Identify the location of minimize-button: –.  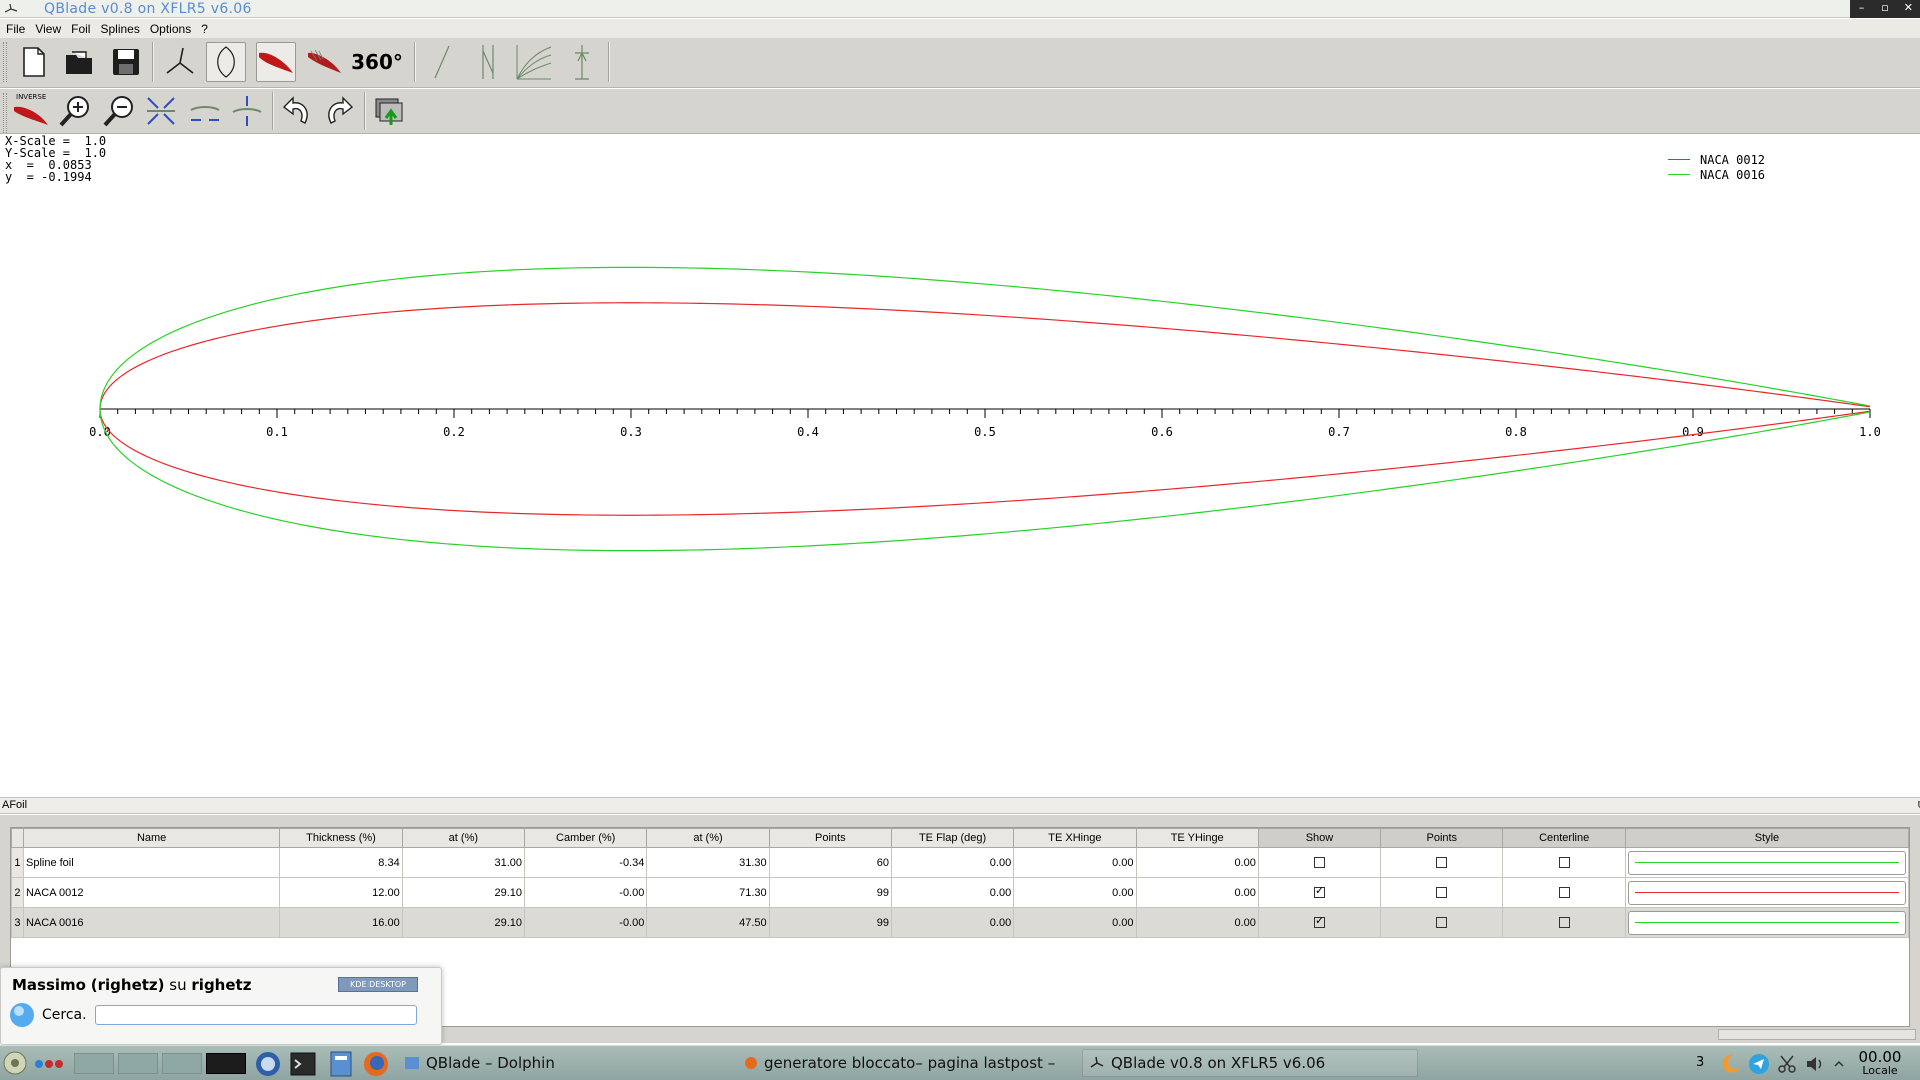
(1861, 9).